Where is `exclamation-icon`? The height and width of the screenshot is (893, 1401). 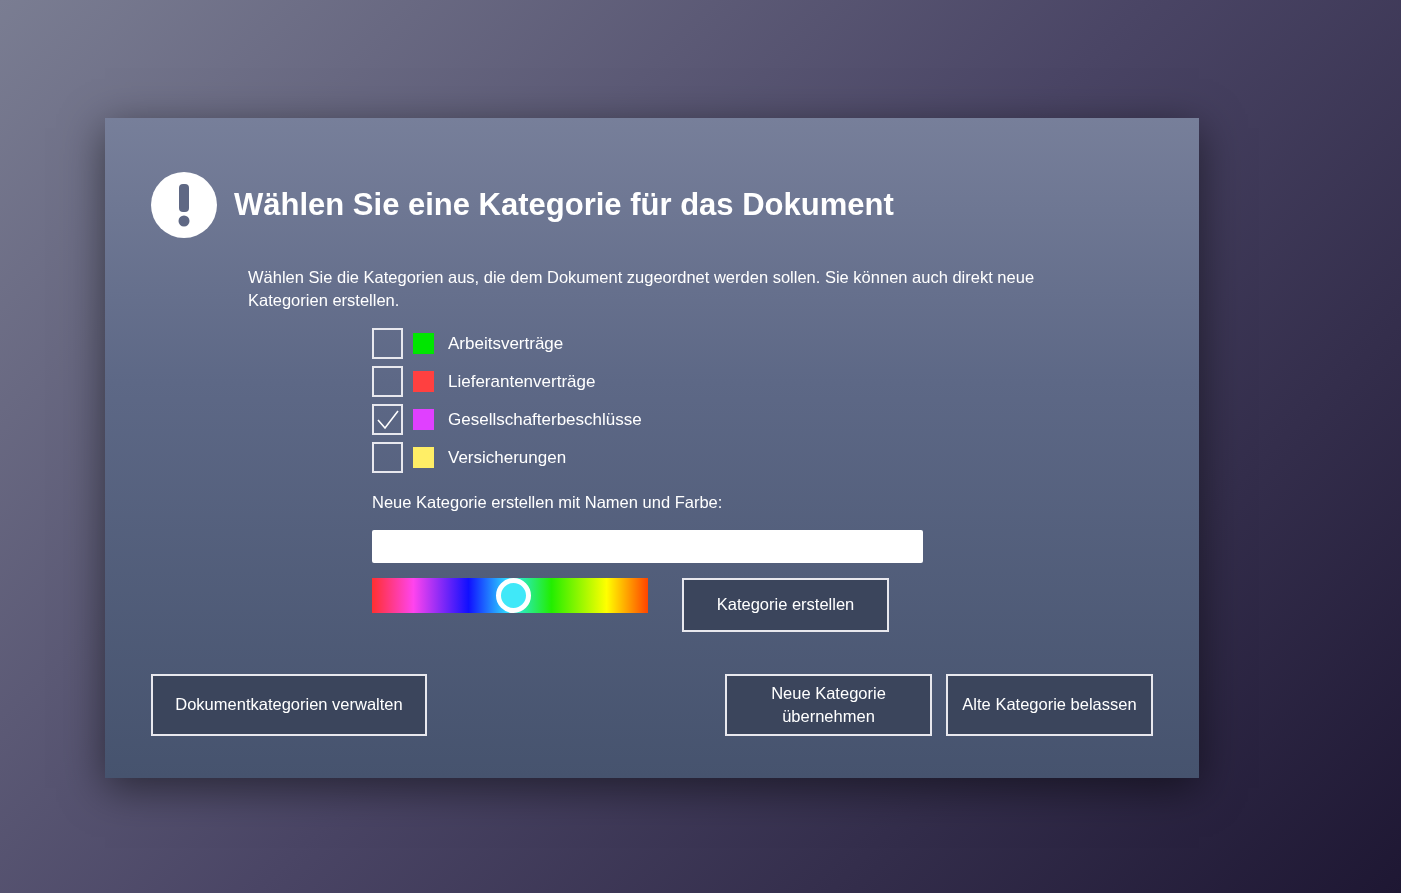
exclamation-icon is located at coordinates (184, 205).